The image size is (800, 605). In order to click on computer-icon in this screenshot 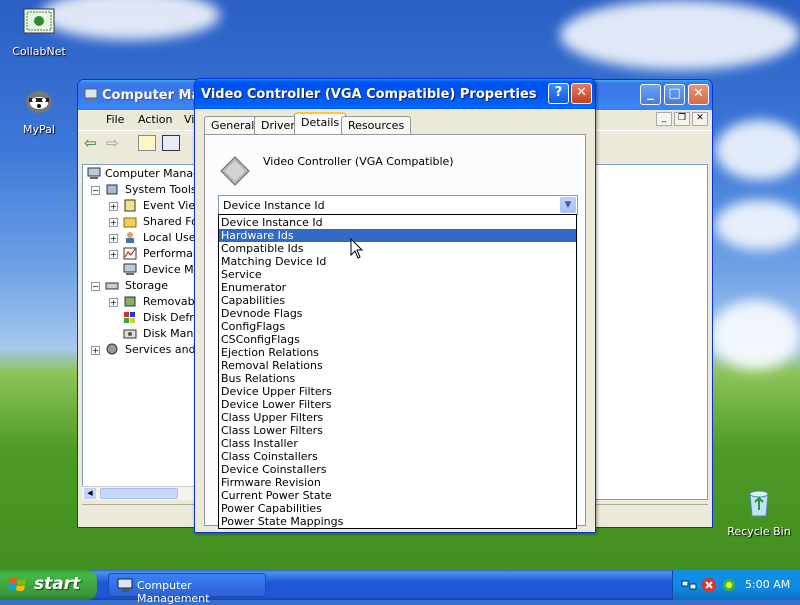, I will do `click(94, 173)`.